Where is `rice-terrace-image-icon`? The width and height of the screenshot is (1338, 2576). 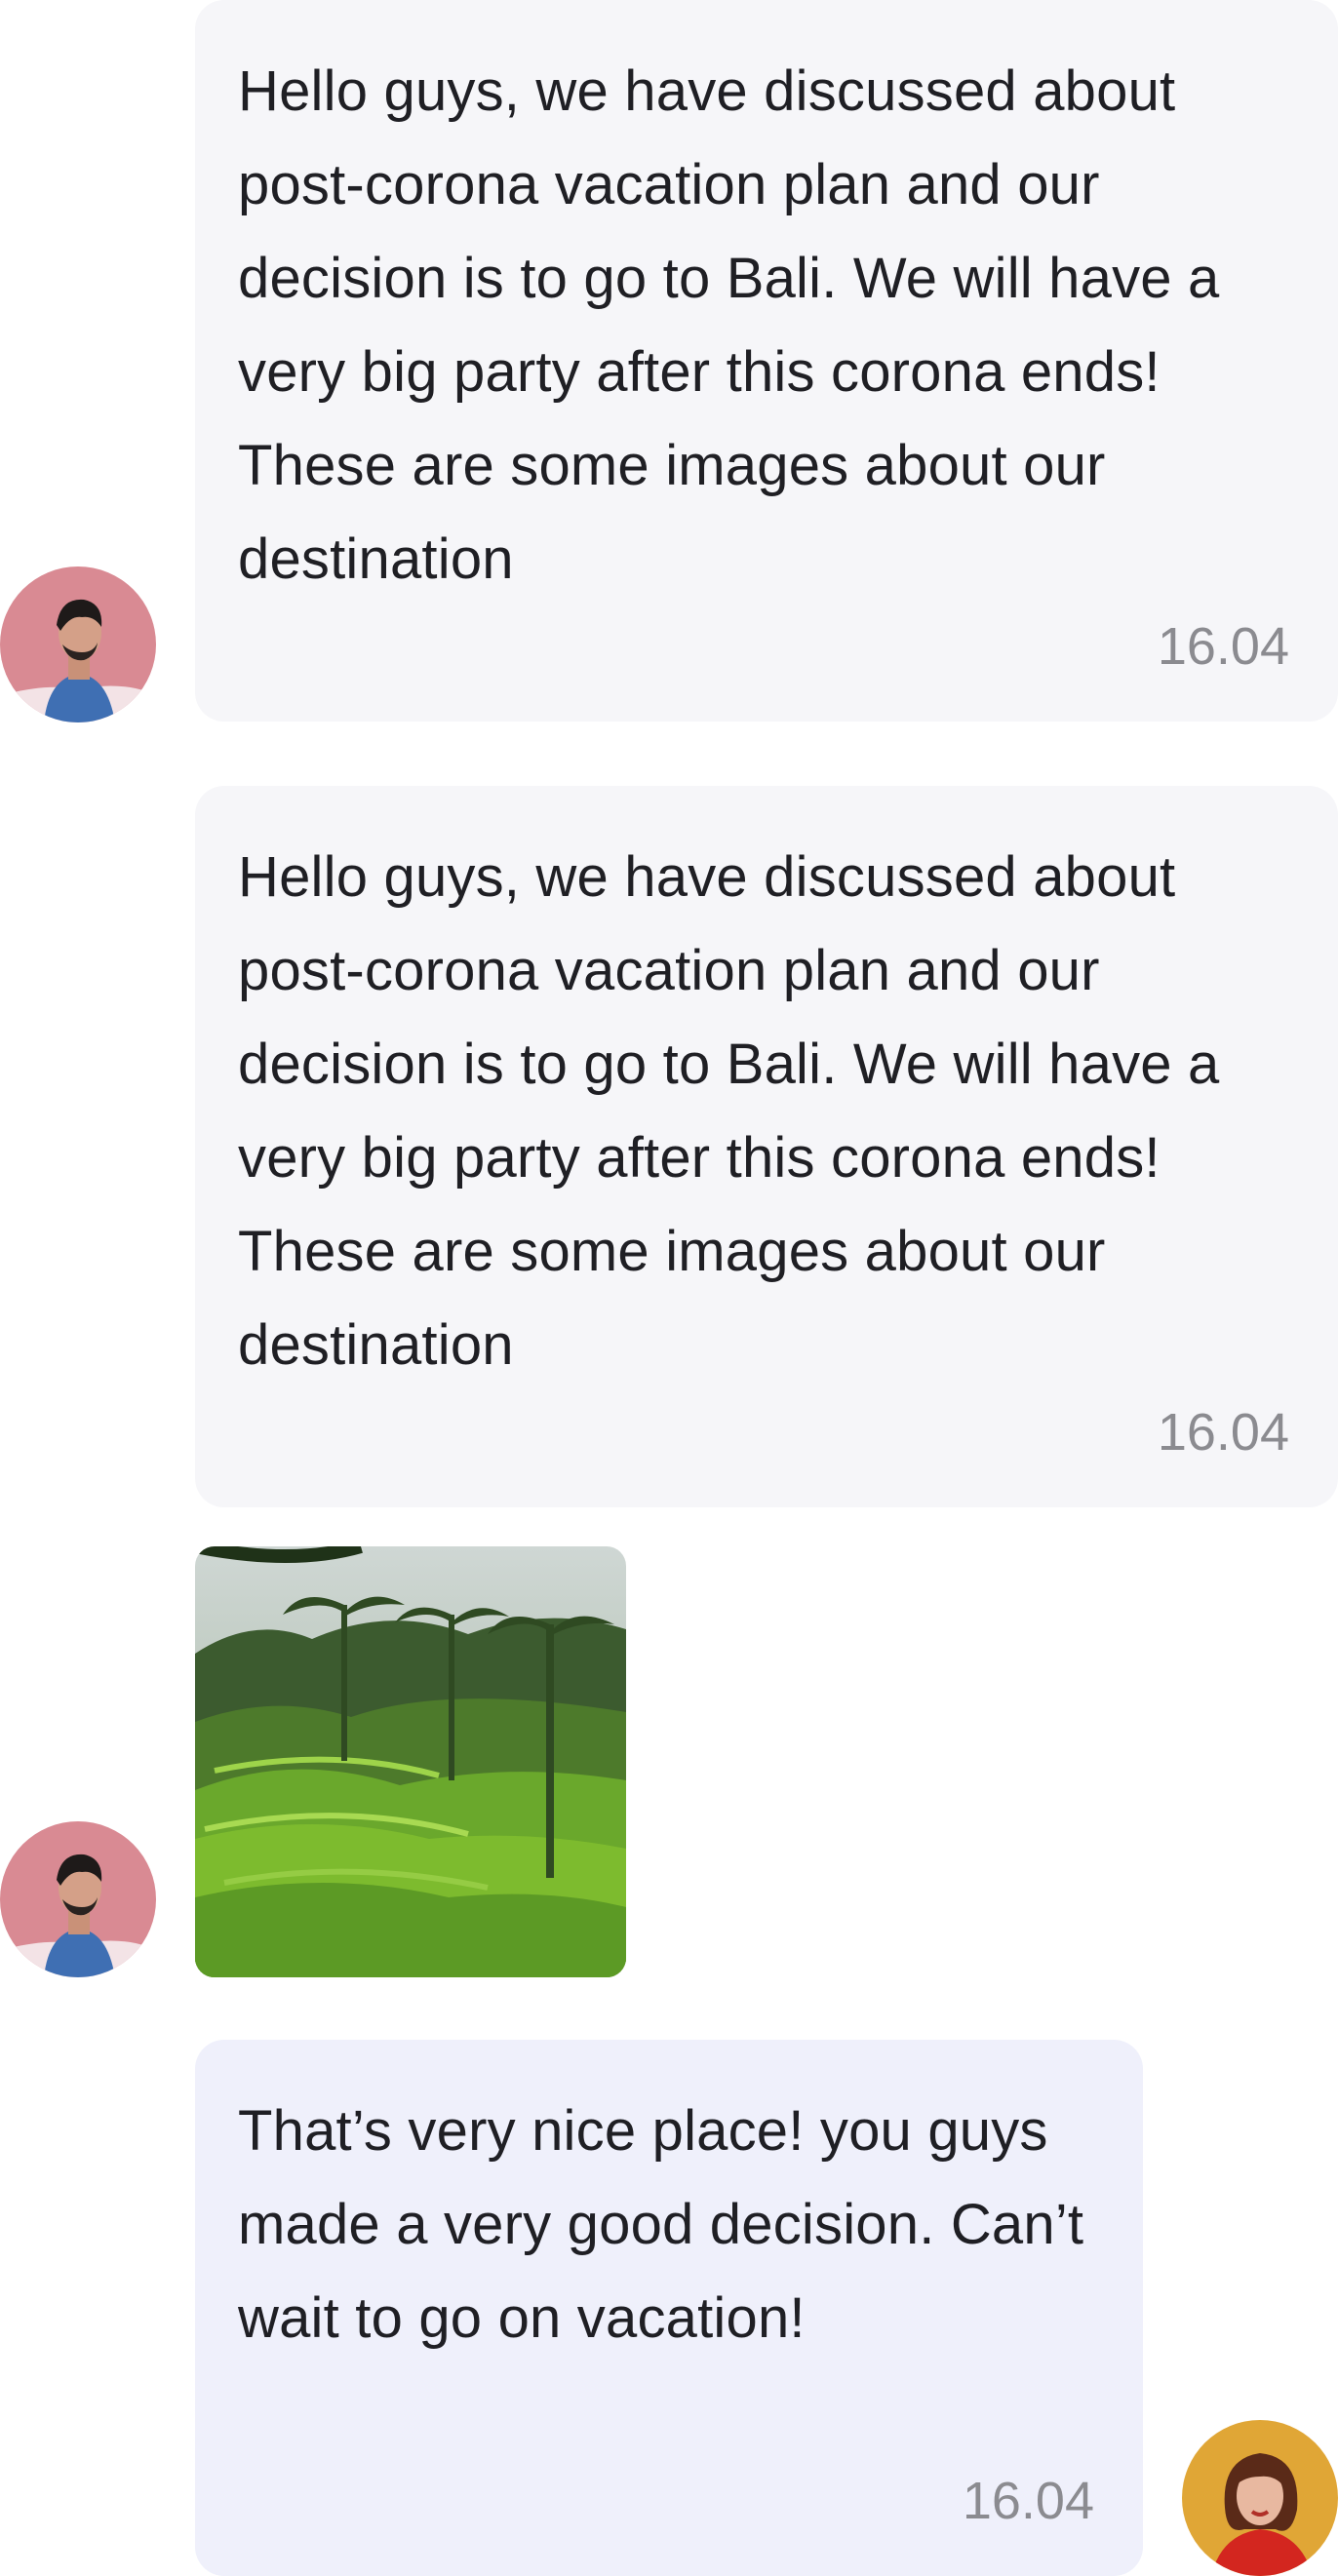
rice-terrace-image-icon is located at coordinates (411, 1761).